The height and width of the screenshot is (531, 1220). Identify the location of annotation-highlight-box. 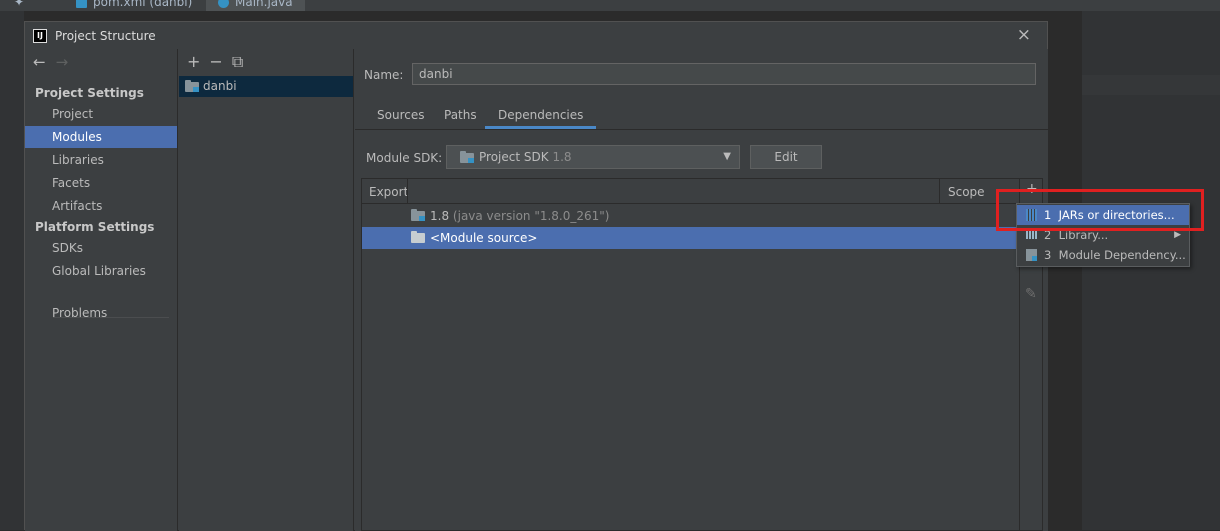
(1100, 210).